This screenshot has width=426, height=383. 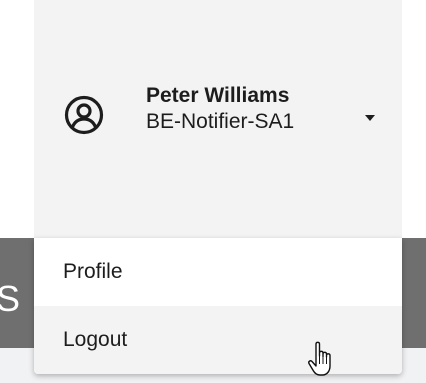 I want to click on hand-pointer-icon, so click(x=319, y=358).